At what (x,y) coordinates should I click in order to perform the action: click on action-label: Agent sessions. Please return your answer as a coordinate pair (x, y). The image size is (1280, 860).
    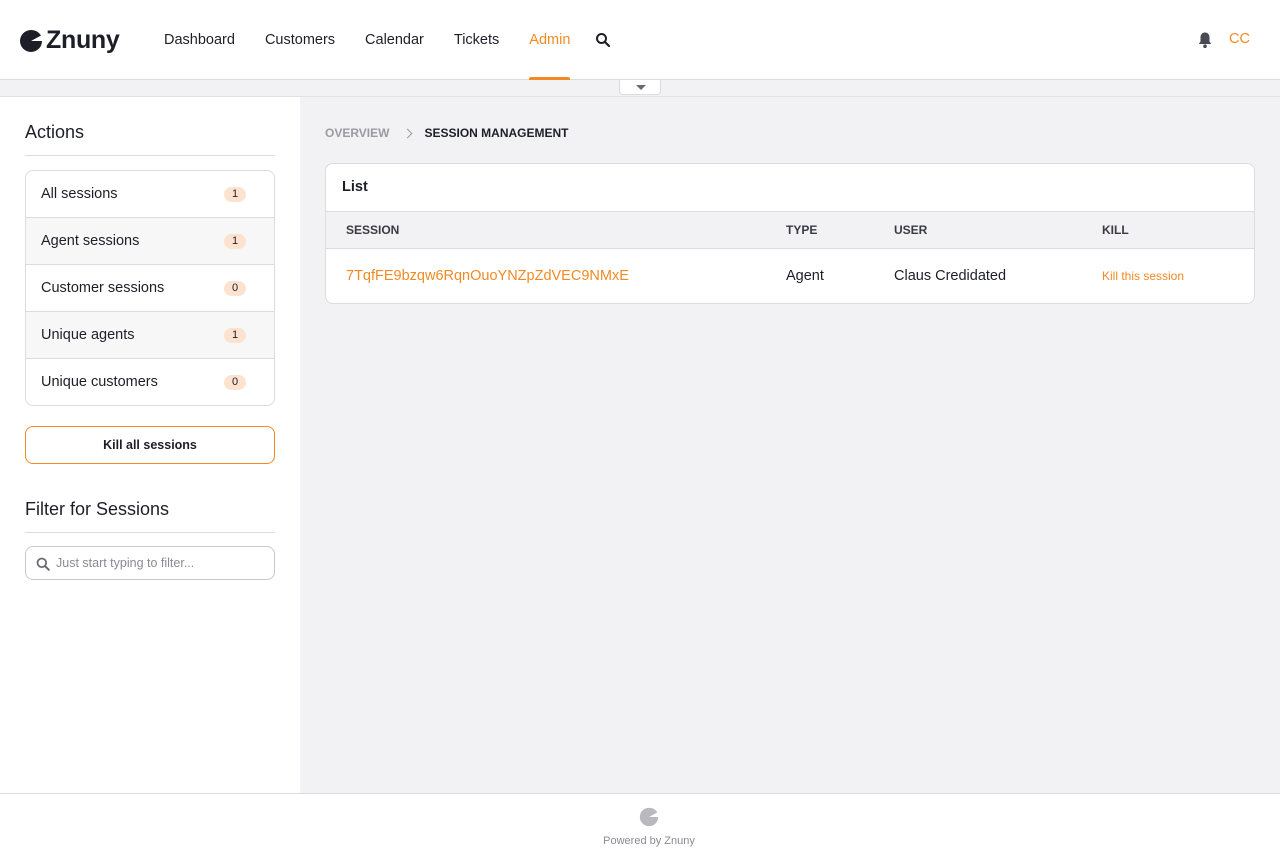
    Looking at the image, I should click on (90, 241).